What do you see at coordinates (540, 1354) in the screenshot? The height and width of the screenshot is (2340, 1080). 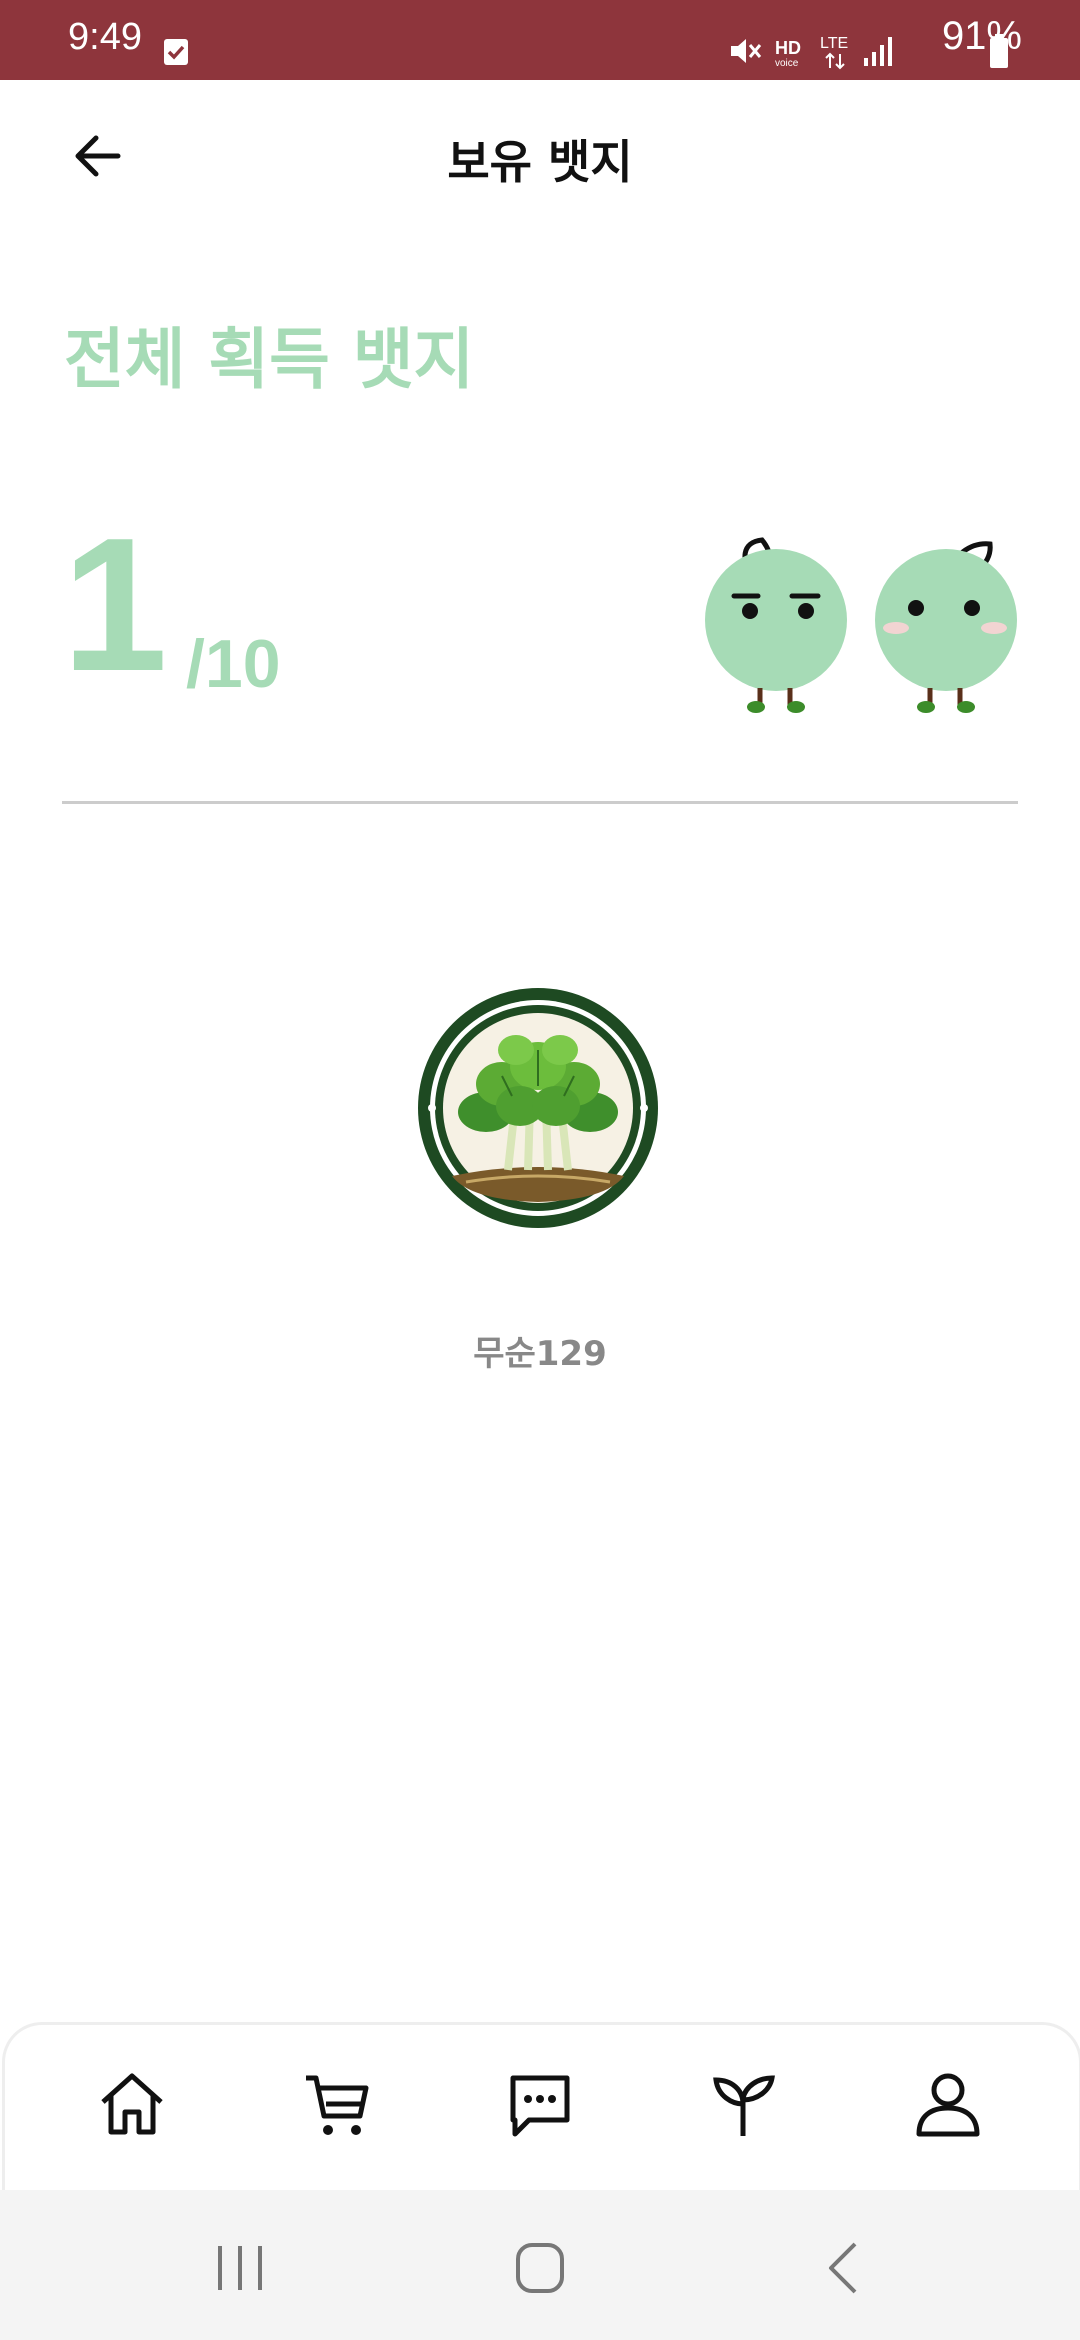 I see `badge-name: 무순129` at bounding box center [540, 1354].